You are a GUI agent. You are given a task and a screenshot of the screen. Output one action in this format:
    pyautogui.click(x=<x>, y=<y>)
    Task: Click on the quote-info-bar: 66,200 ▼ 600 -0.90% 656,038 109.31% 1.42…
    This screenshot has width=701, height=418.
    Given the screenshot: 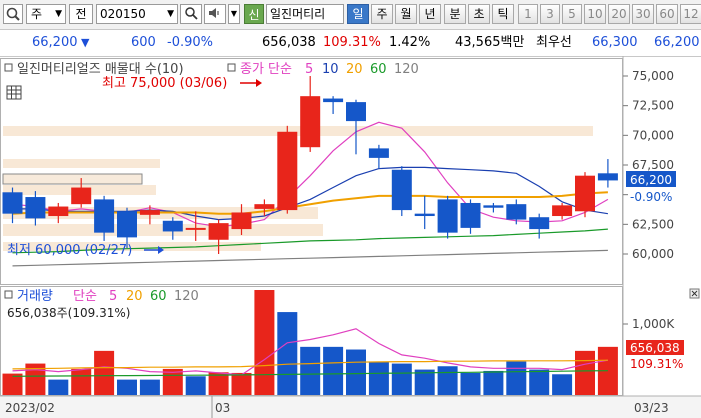 What is the action you would take?
    pyautogui.click(x=350, y=43)
    